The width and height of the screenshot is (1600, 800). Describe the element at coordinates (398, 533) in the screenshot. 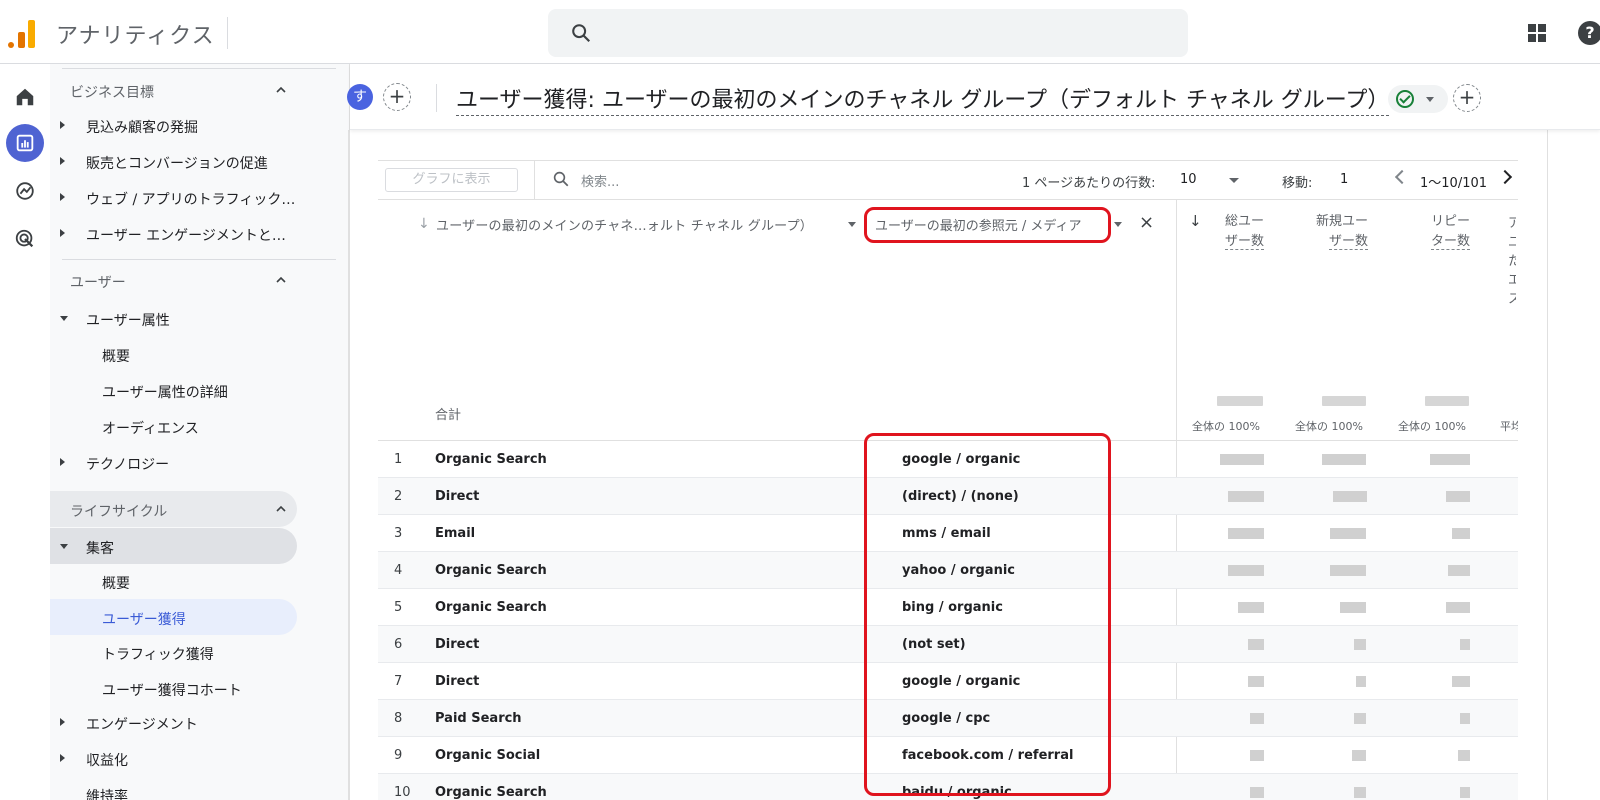

I see `row-number: 3` at that location.